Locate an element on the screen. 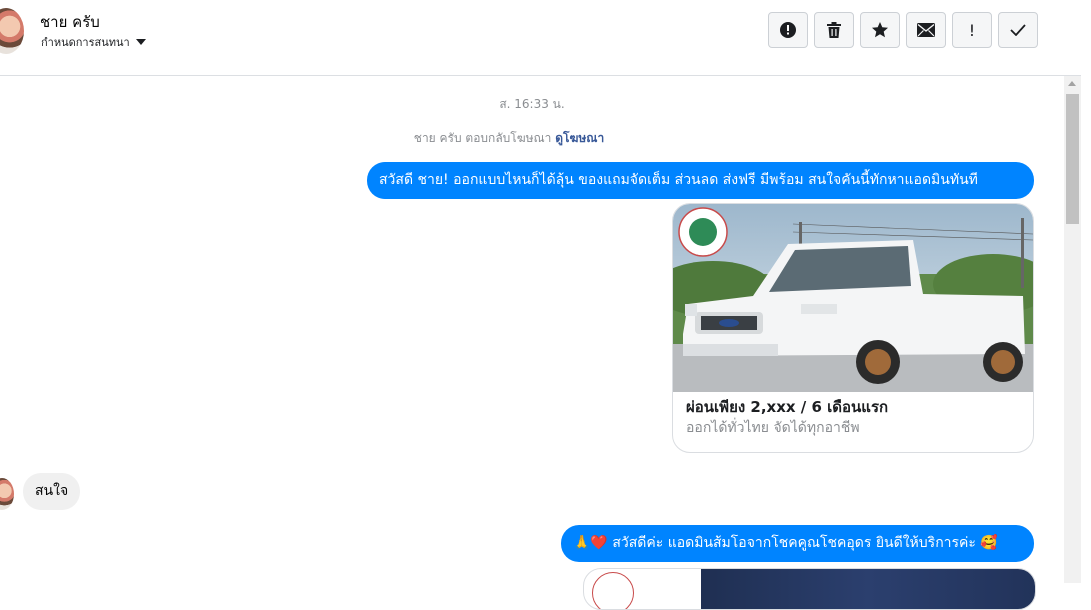  alert-circle-icon is located at coordinates (788, 30).